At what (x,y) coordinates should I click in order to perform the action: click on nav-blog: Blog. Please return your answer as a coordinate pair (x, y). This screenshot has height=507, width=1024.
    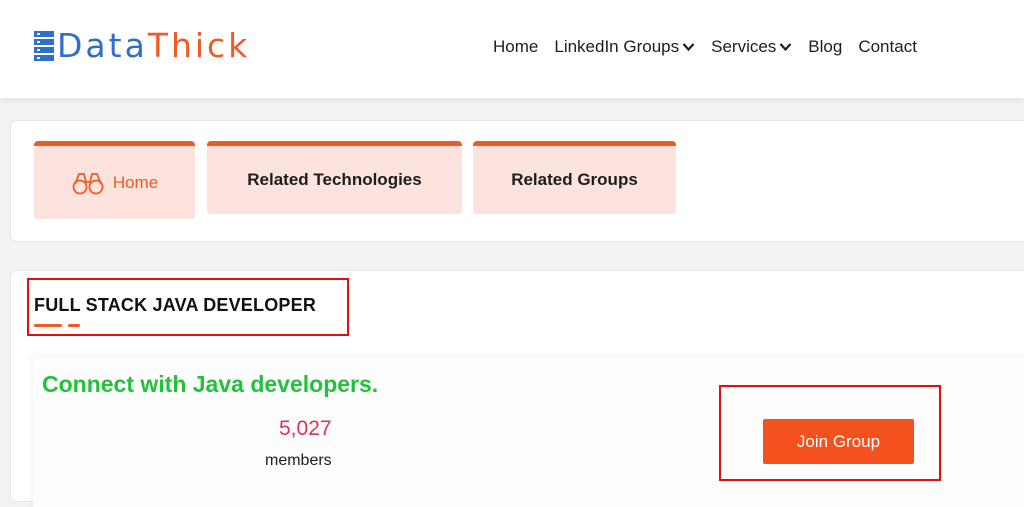
    Looking at the image, I should click on (825, 47).